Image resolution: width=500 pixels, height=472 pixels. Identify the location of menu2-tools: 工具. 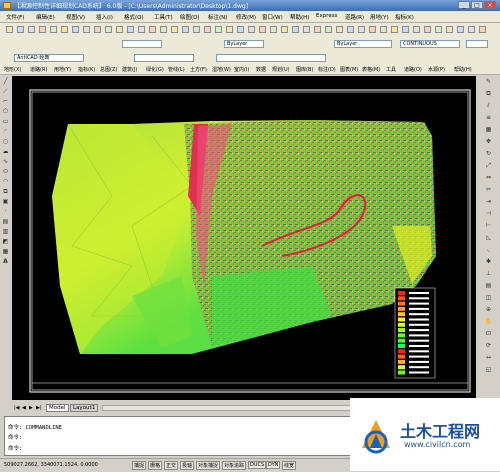
(391, 69).